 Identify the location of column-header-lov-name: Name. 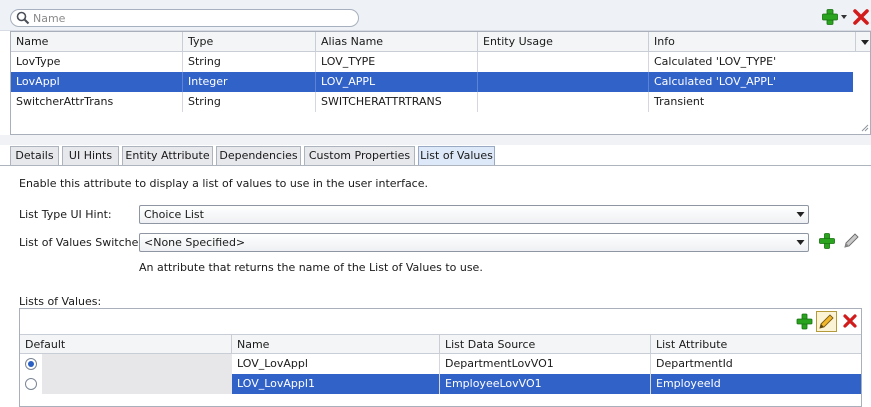
(336, 345).